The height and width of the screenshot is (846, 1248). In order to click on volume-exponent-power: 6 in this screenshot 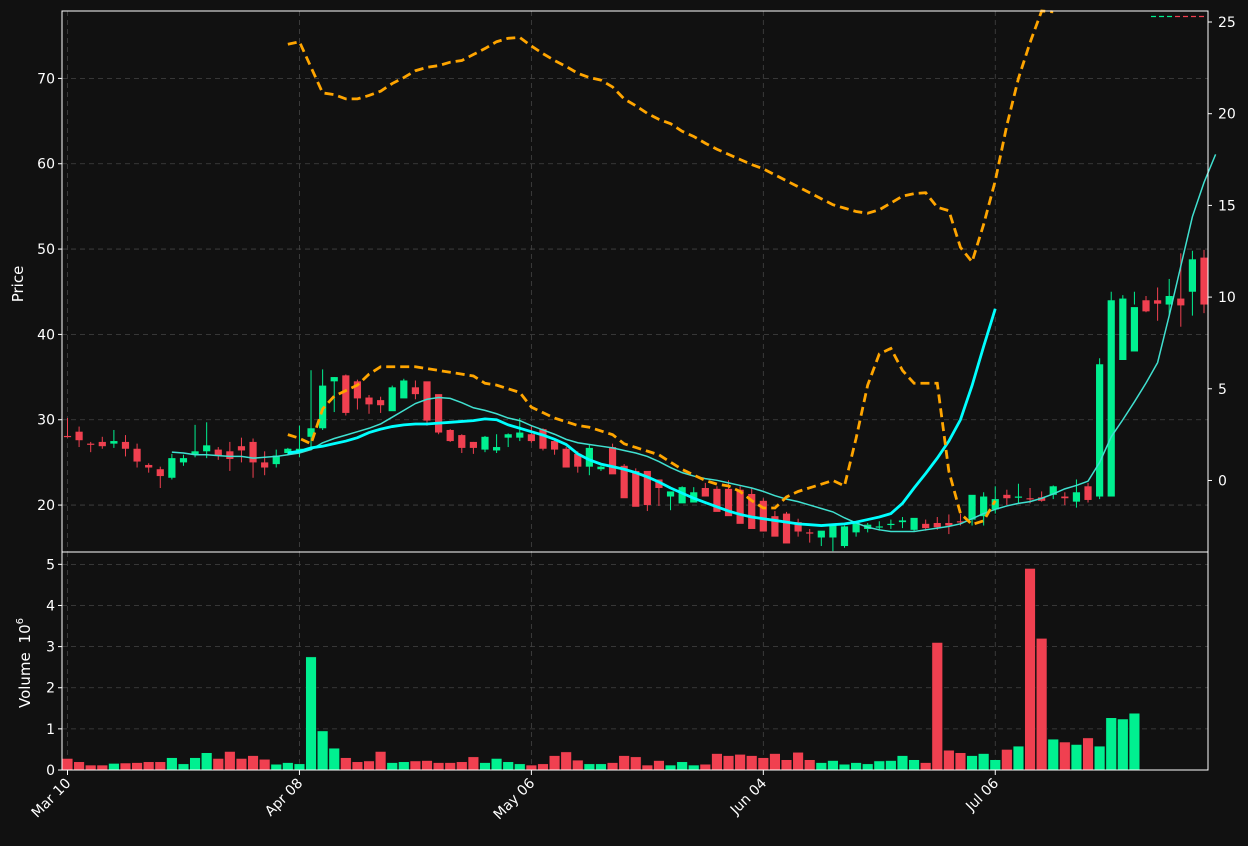, I will do `click(20, 621)`.